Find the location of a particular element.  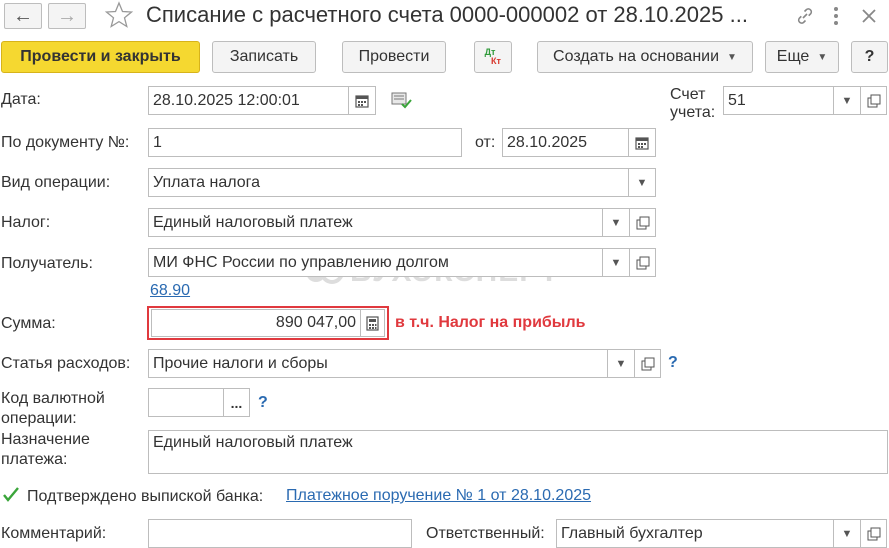

tax-dropdown-button: ▼ is located at coordinates (615, 222).